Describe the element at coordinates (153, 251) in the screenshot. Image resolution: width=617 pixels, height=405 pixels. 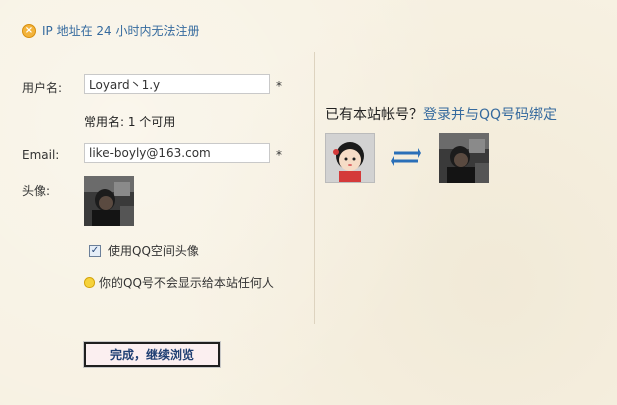
I see `use-qq-avatar-label: 使用QQ空间头像` at that location.